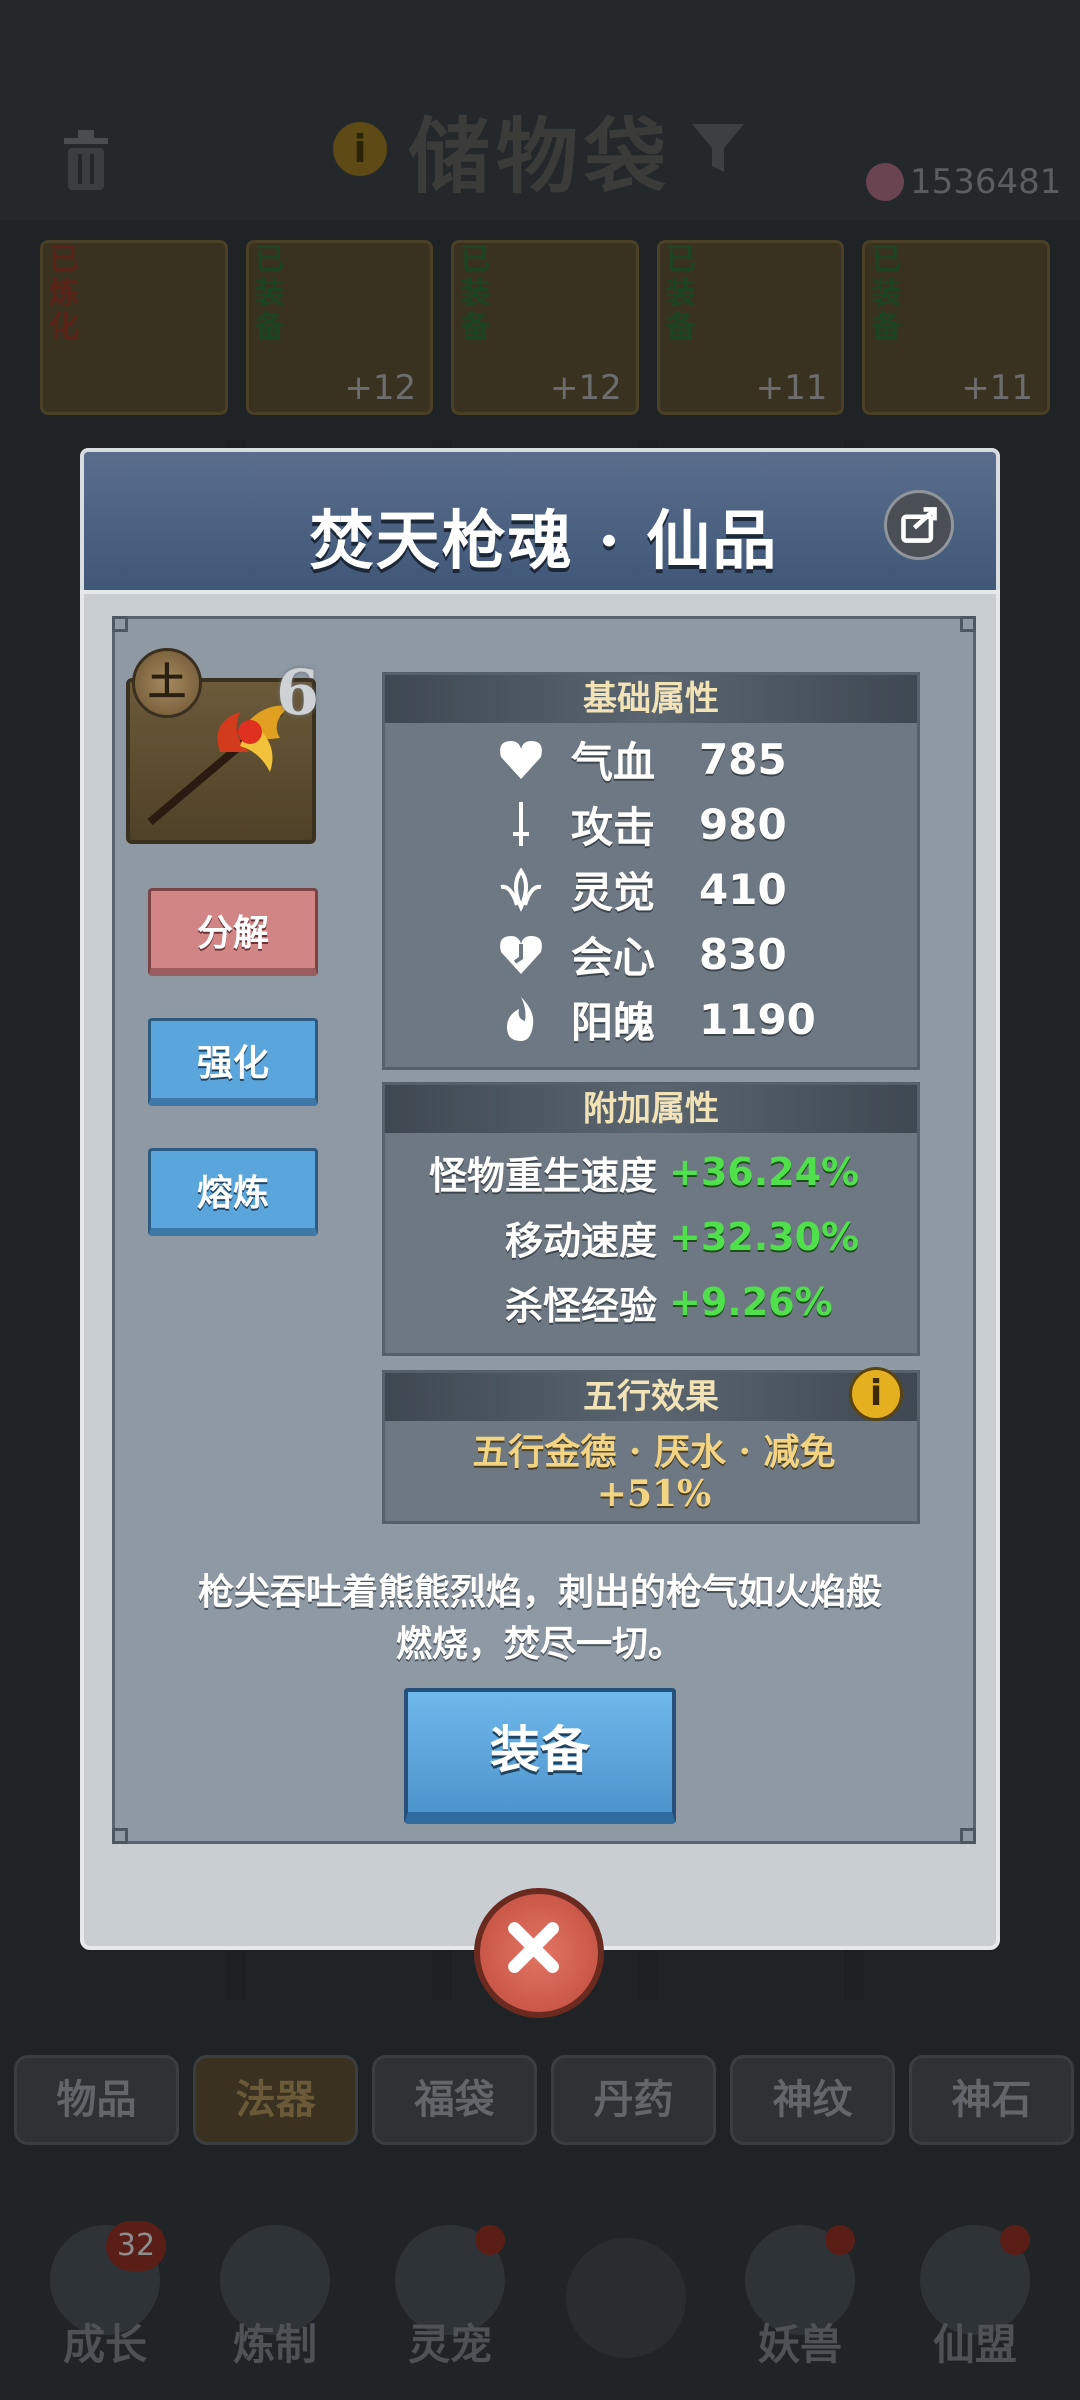 The image size is (1080, 2400). Describe the element at coordinates (743, 759) in the screenshot. I see `stat-value: 785` at that location.